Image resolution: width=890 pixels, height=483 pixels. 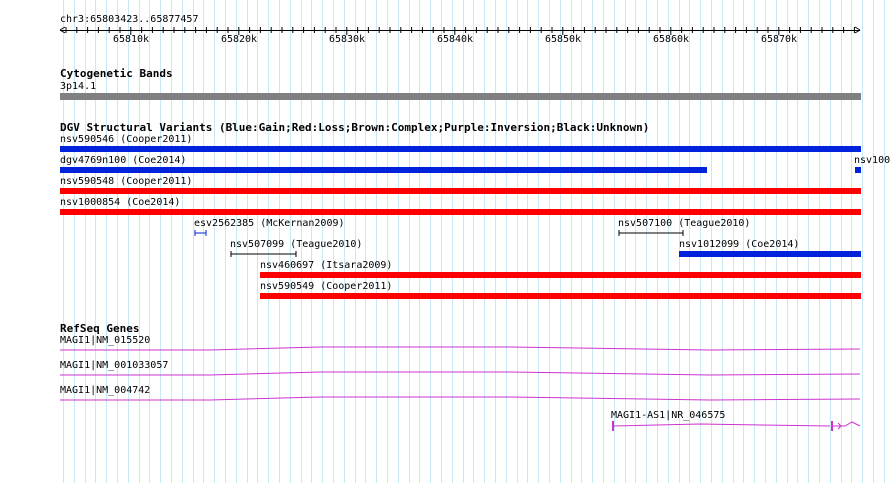 What do you see at coordinates (460, 30) in the screenshot?
I see `ruler-arrowheads` at bounding box center [460, 30].